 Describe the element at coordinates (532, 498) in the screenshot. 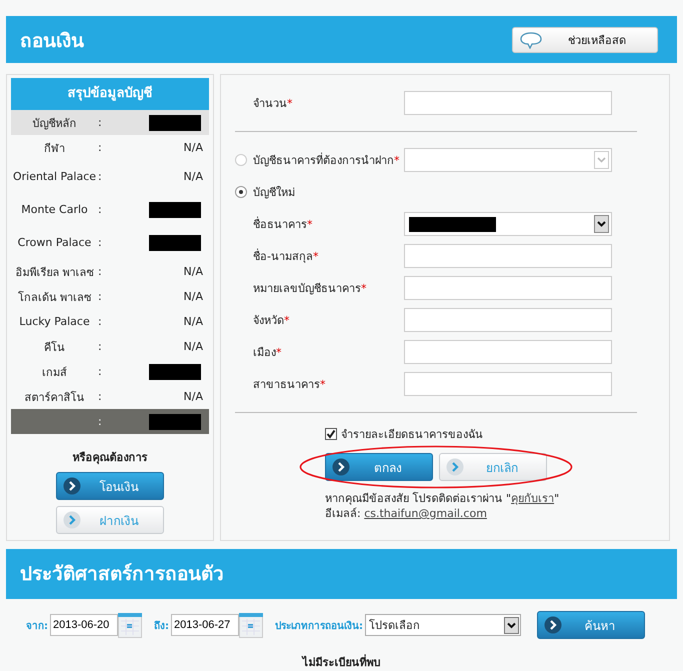

I see `chat-link: คุยกับเรา` at that location.